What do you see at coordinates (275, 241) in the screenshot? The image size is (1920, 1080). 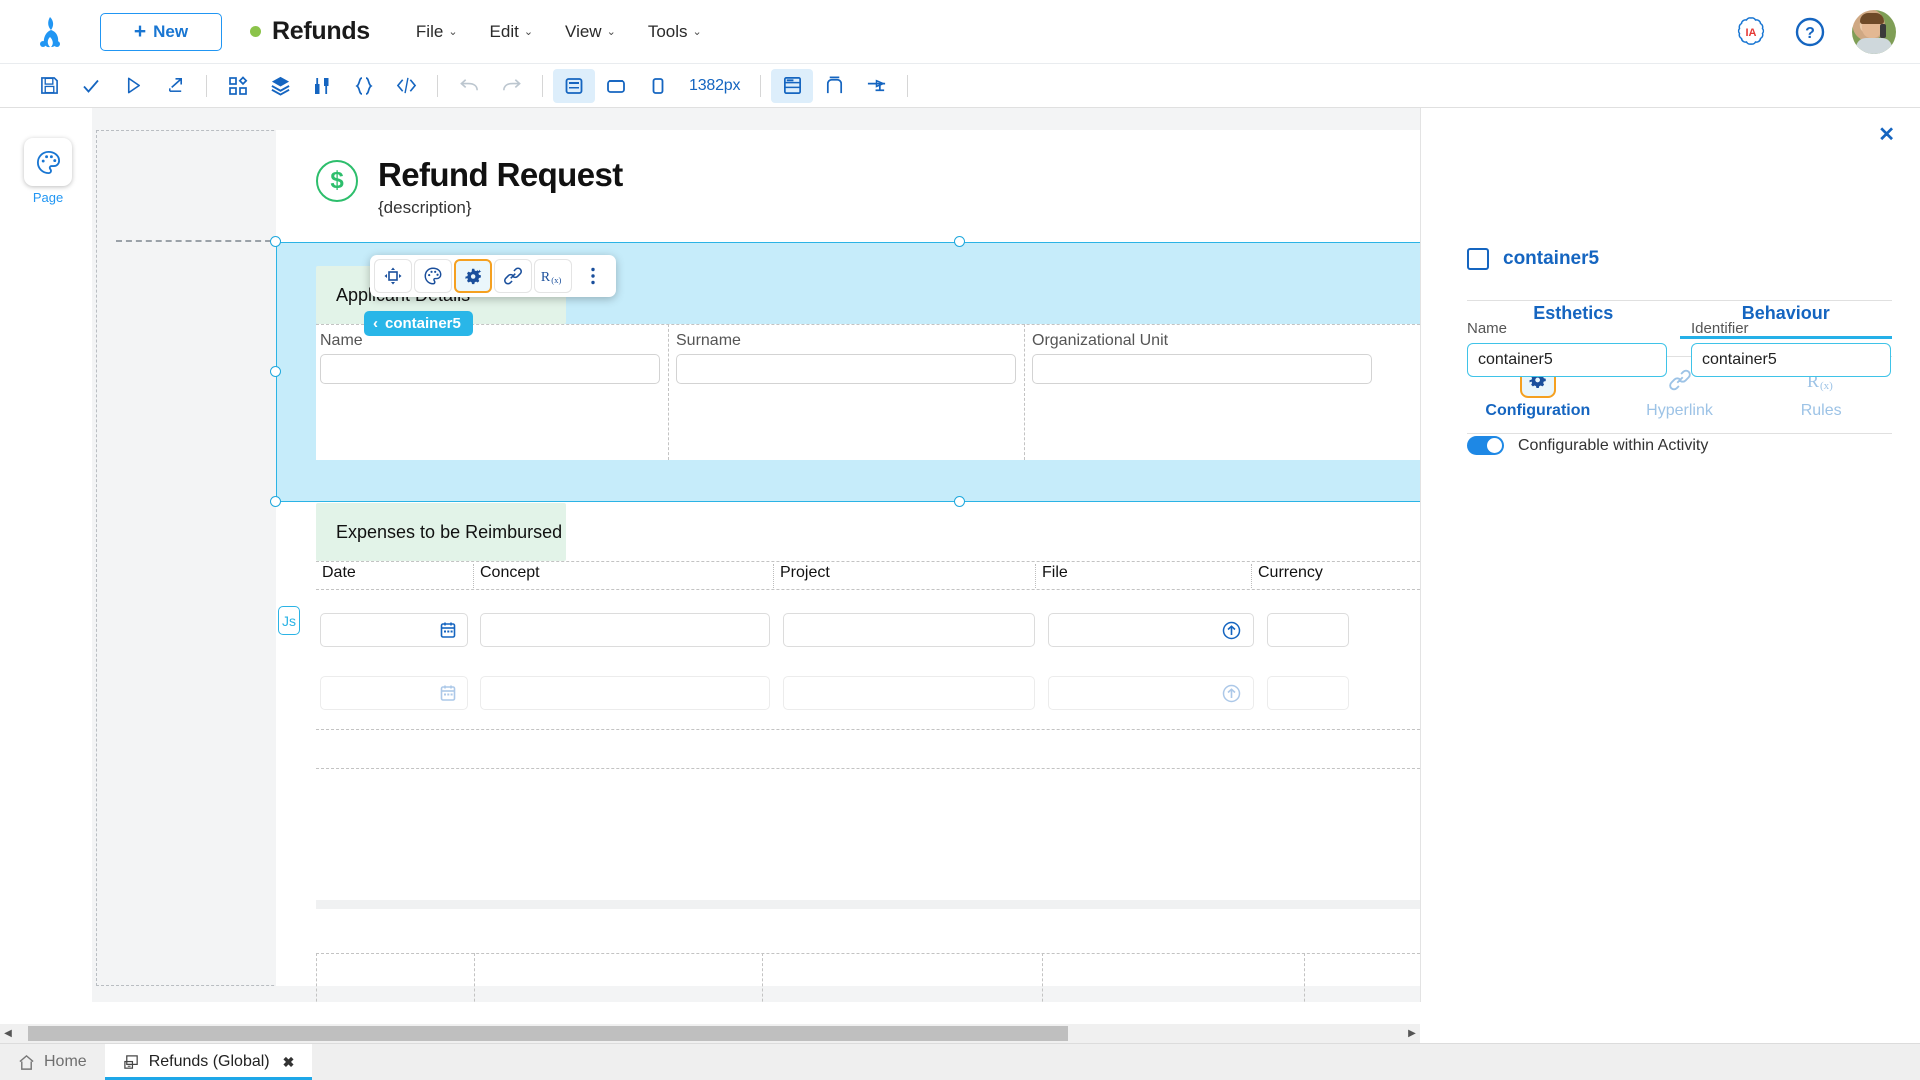 I see `resize-handle-top-left` at bounding box center [275, 241].